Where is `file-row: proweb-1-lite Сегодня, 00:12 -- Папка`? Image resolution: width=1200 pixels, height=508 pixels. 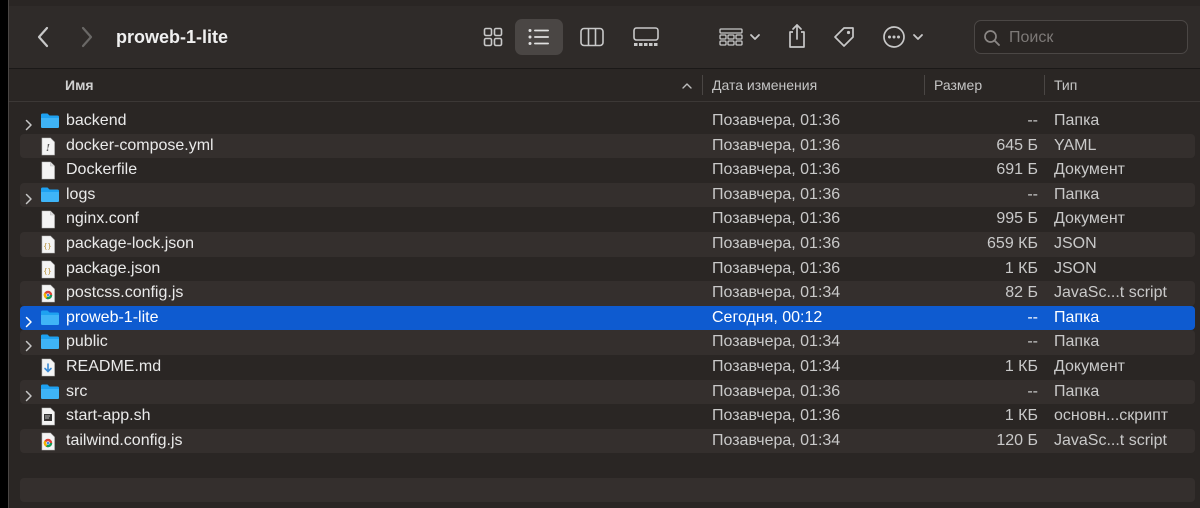
file-row: proweb-1-lite Сегодня, 00:12 -- Папка is located at coordinates (607, 318).